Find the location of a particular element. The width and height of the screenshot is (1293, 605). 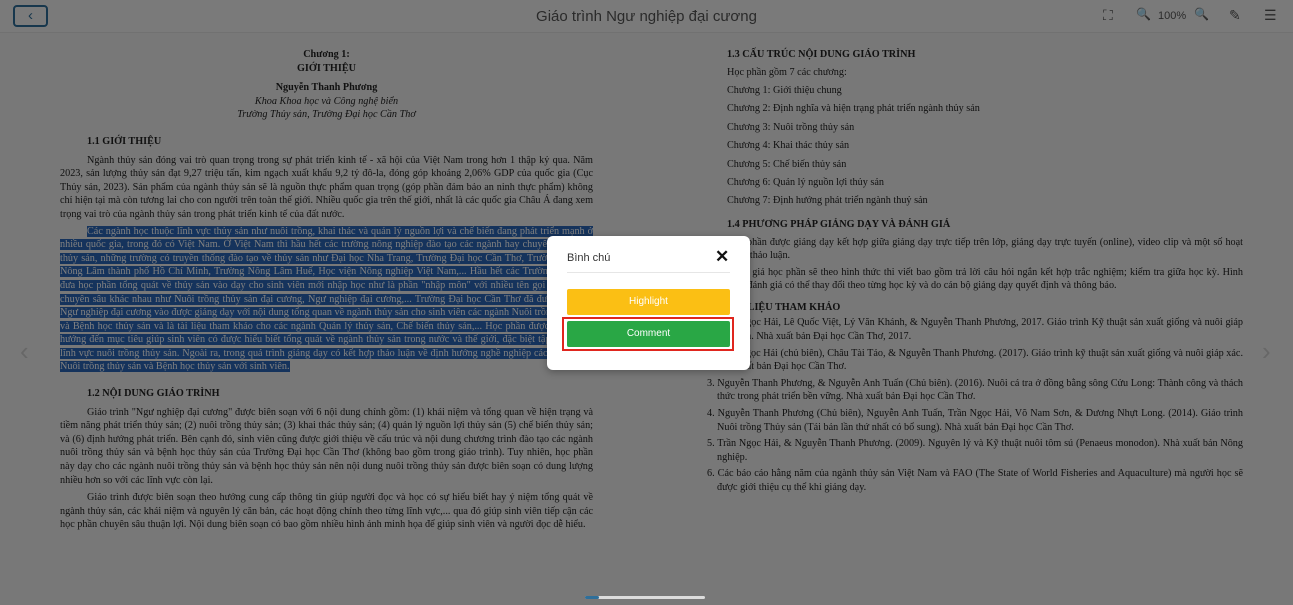

comment-button-focus-outline is located at coordinates (648, 334).